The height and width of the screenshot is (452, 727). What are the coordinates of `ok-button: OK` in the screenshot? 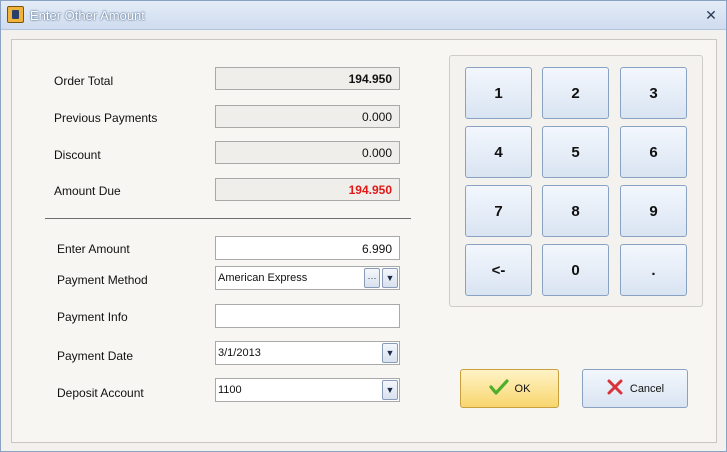 It's located at (509, 388).